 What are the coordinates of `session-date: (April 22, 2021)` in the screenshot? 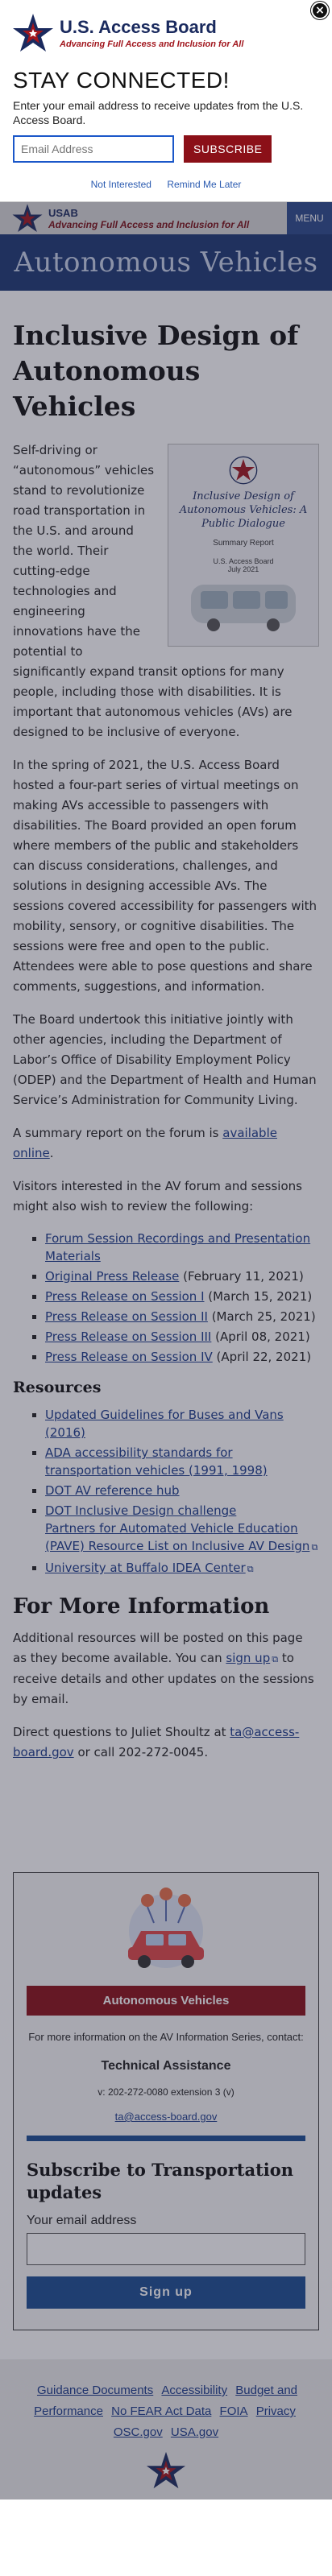 It's located at (262, 1357).